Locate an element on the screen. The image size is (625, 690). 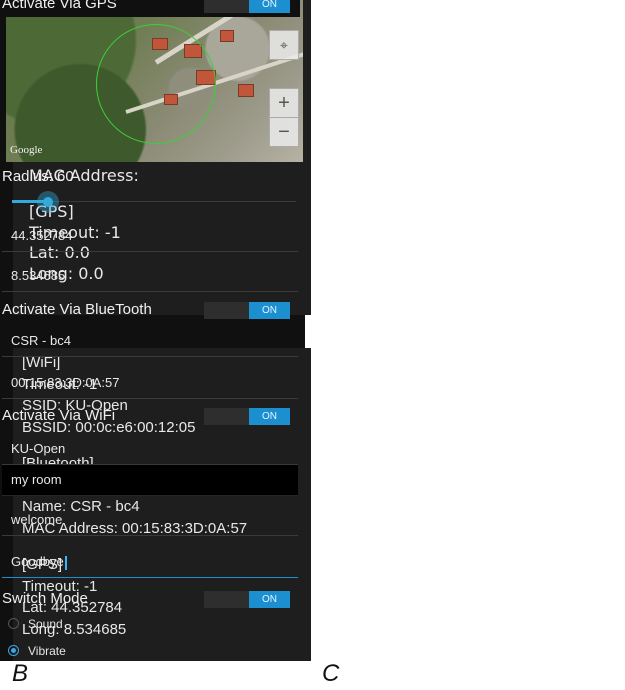
latitude-value: 44.352784 is located at coordinates (42, 235).